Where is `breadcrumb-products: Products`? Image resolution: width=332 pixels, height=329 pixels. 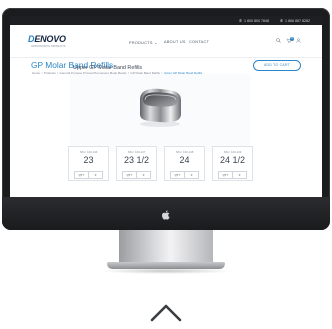 breadcrumb-products: Products is located at coordinates (50, 73).